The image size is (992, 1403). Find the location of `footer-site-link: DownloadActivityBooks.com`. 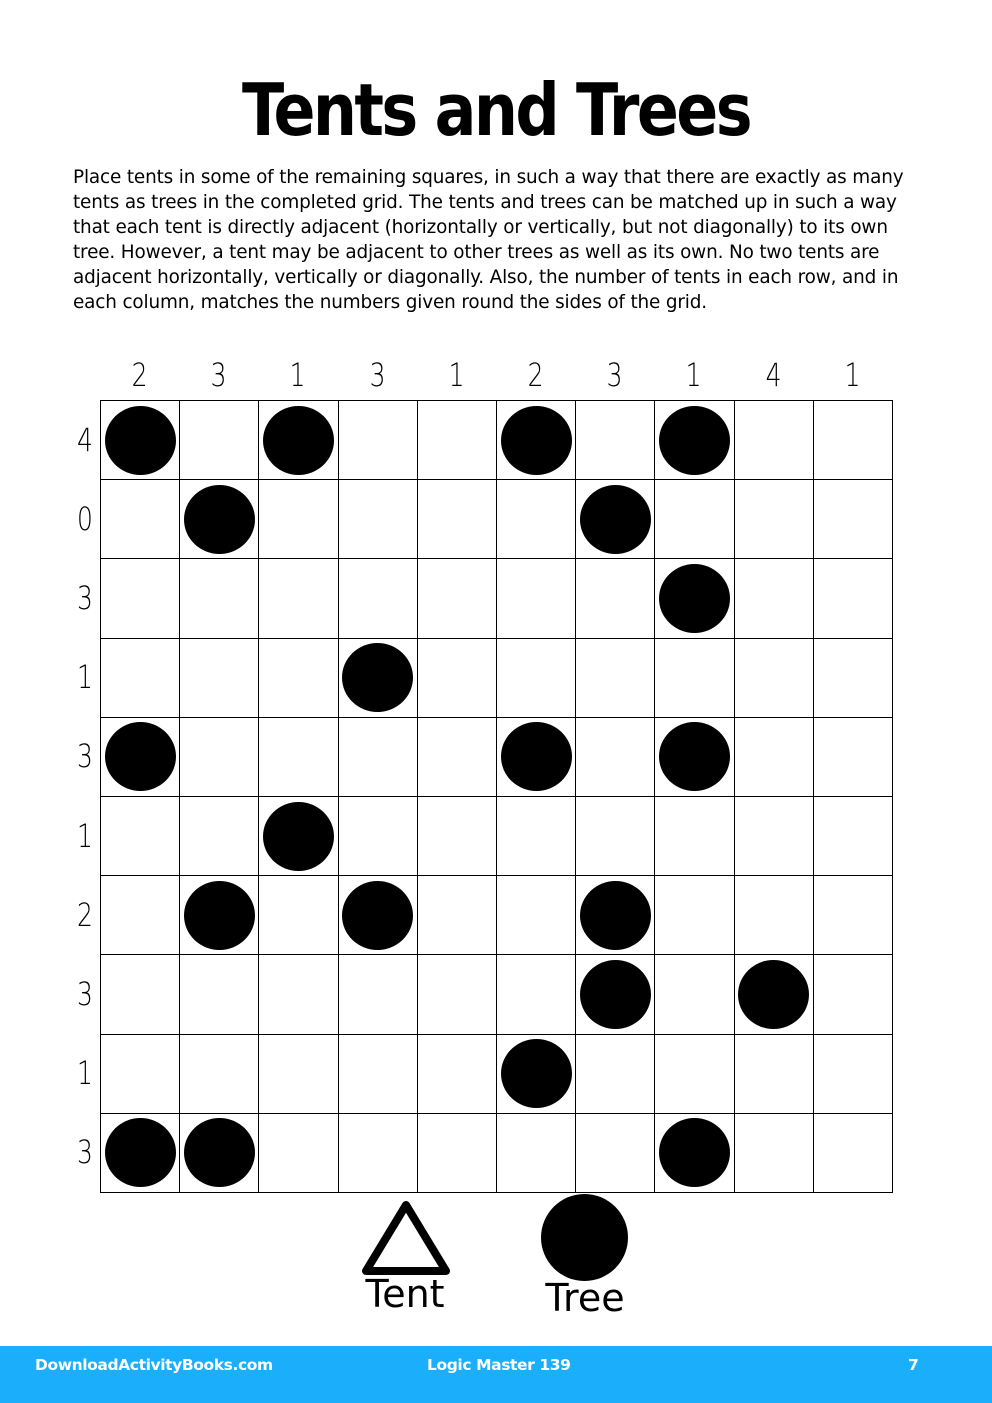

footer-site-link: DownloadActivityBooks.com is located at coordinates (154, 1365).